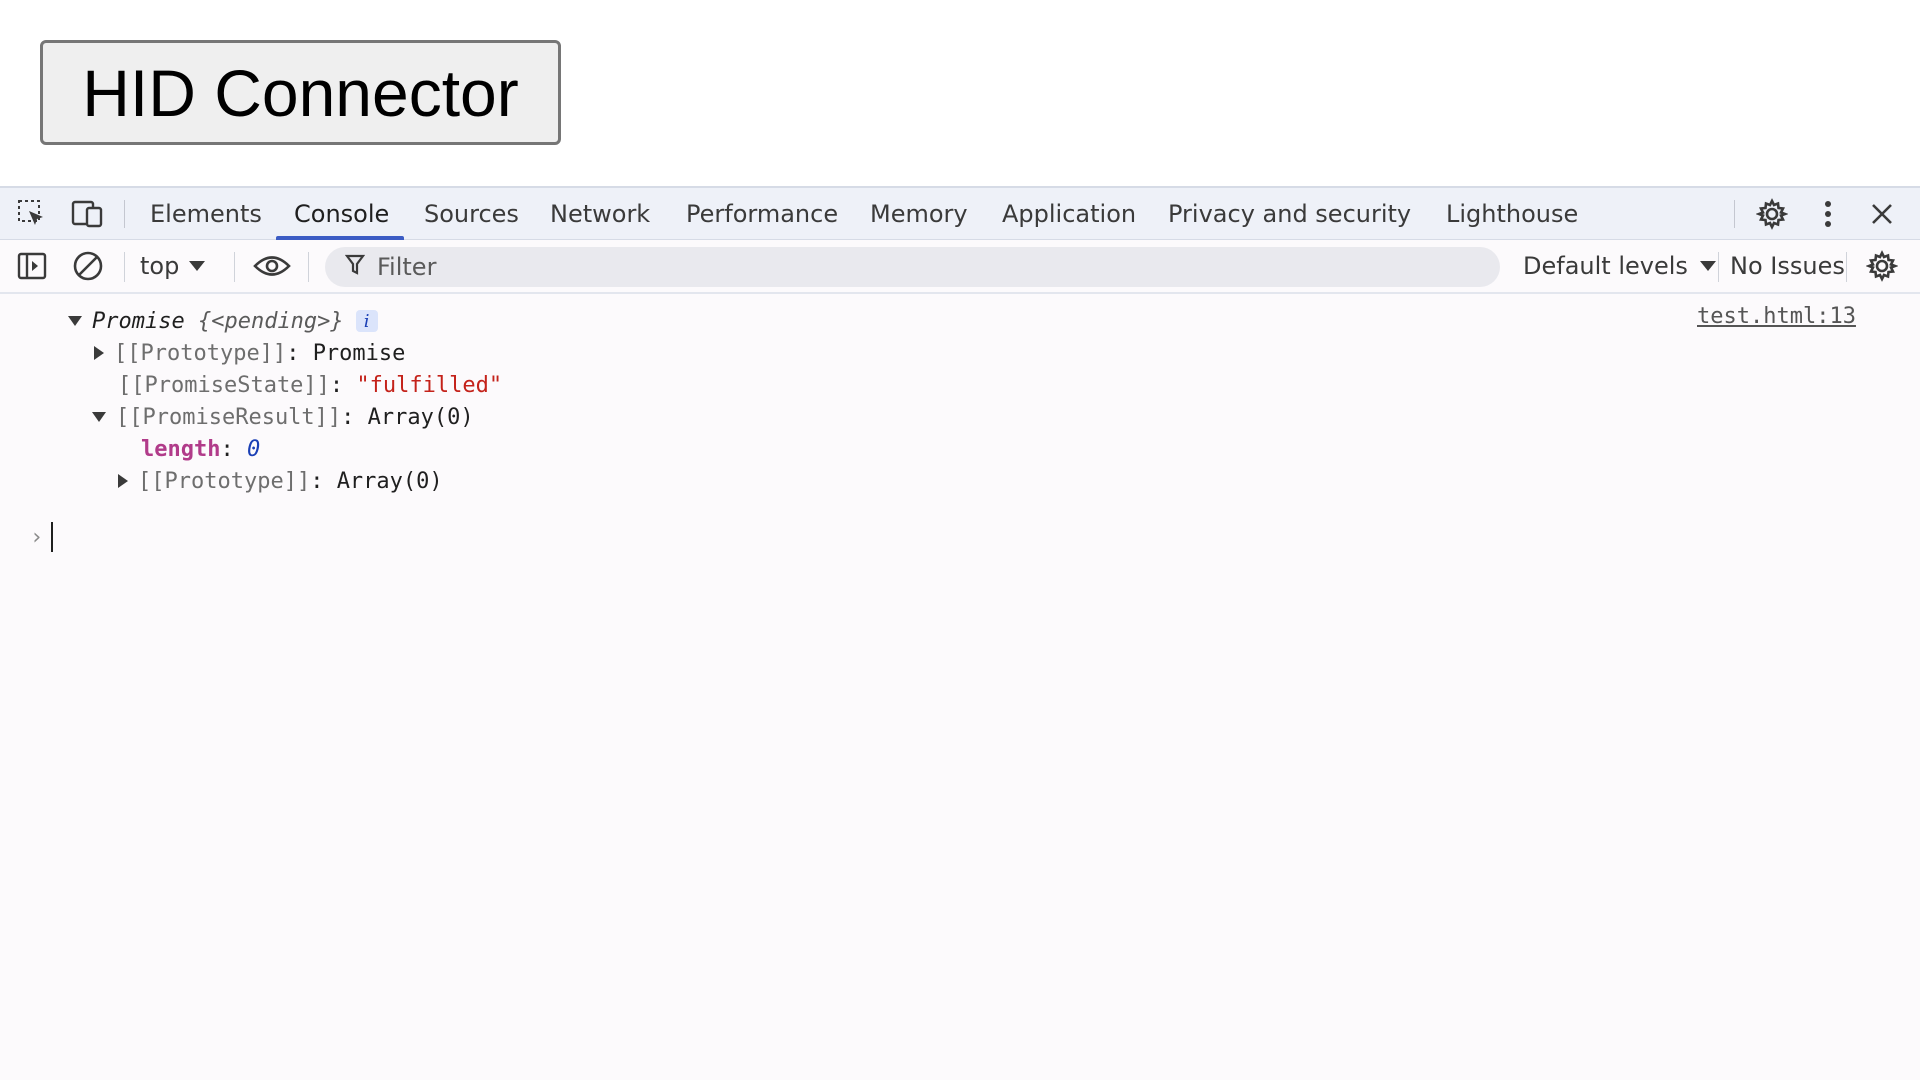 The width and height of the screenshot is (1920, 1080). Describe the element at coordinates (1069, 214) in the screenshot. I see `tab-application: Application` at that location.